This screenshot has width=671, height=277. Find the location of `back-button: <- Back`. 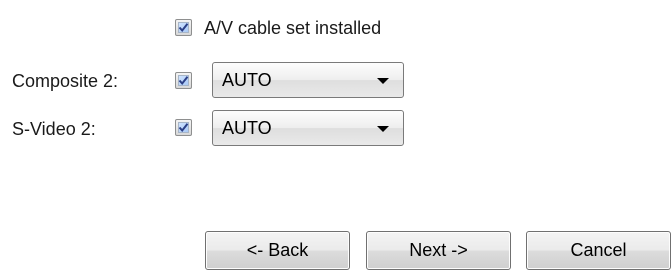

back-button: <- Back is located at coordinates (277, 250).